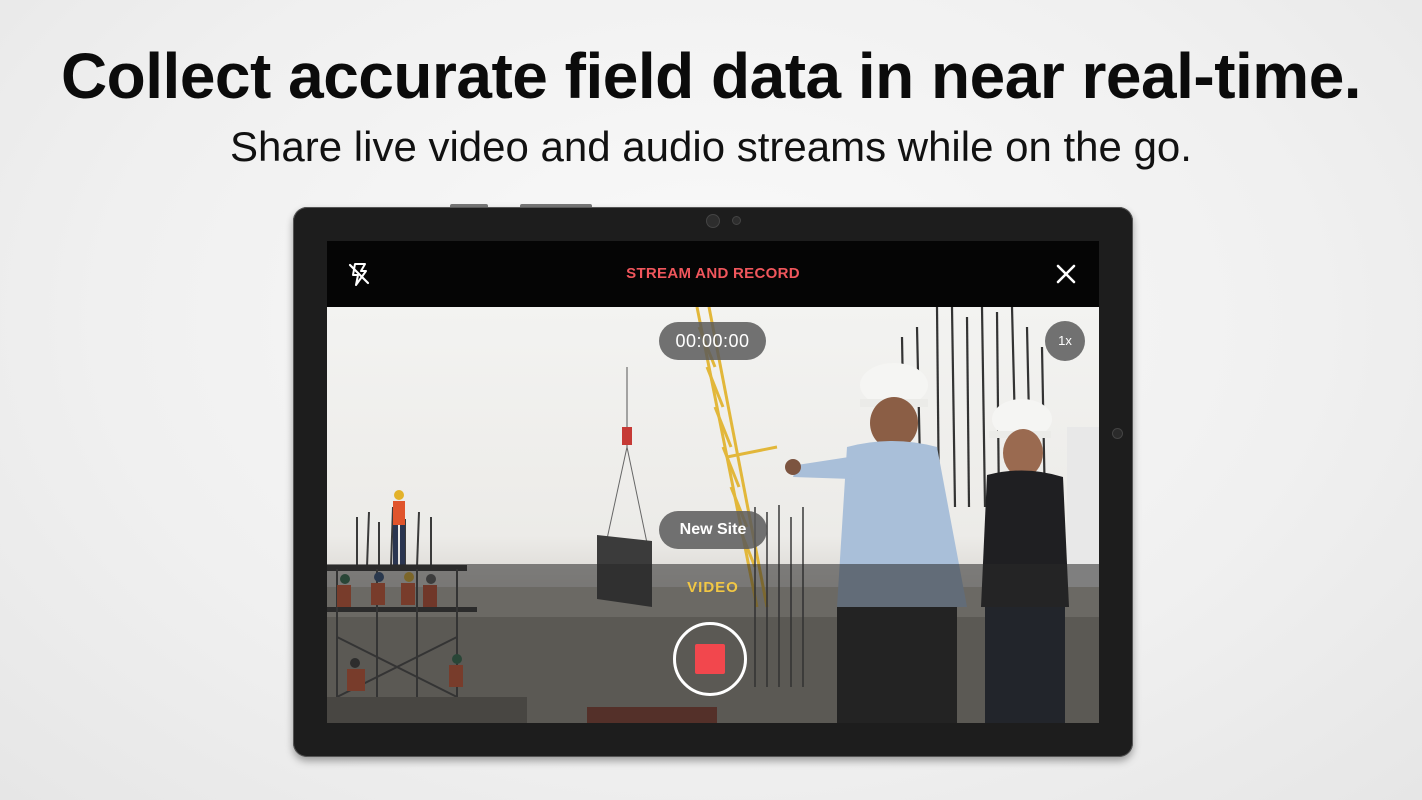 Image resolution: width=1422 pixels, height=800 pixels. What do you see at coordinates (712, 341) in the screenshot?
I see `recording-timer: 00:00:00` at bounding box center [712, 341].